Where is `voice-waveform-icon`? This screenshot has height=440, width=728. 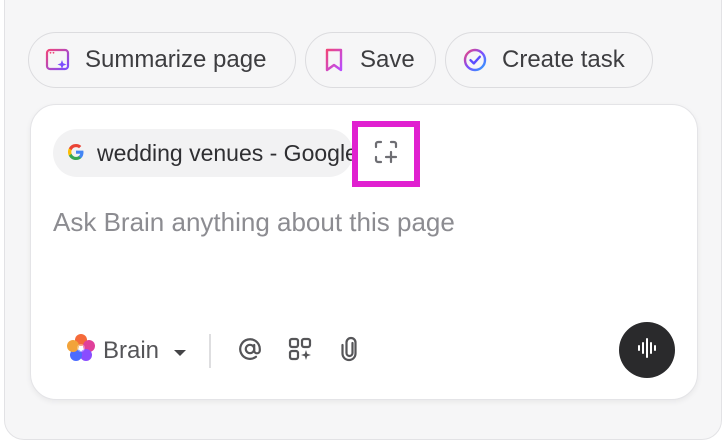 voice-waveform-icon is located at coordinates (647, 350).